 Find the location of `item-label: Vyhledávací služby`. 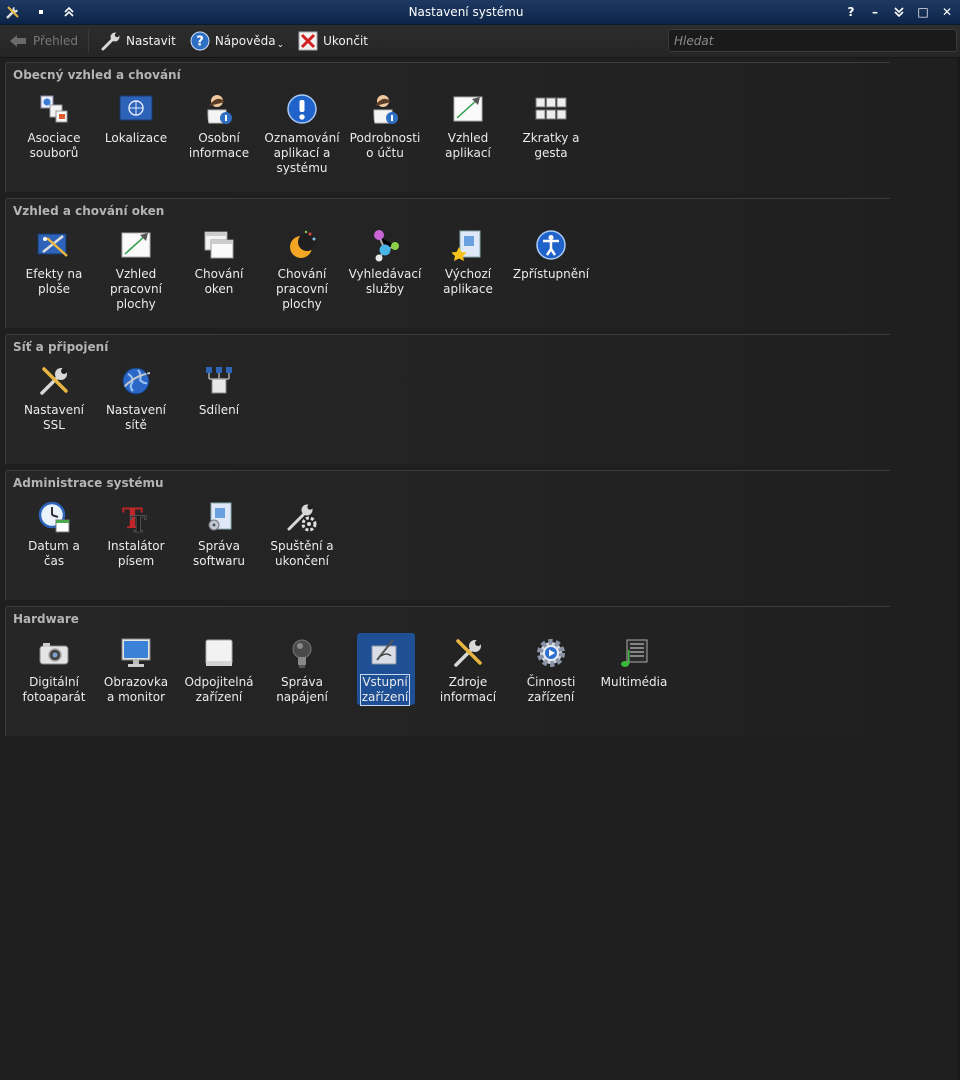

item-label: Vyhledávací služby is located at coordinates (385, 281).